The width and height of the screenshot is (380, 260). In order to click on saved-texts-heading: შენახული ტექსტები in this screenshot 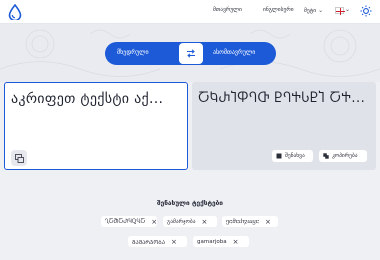, I will do `click(190, 203)`.